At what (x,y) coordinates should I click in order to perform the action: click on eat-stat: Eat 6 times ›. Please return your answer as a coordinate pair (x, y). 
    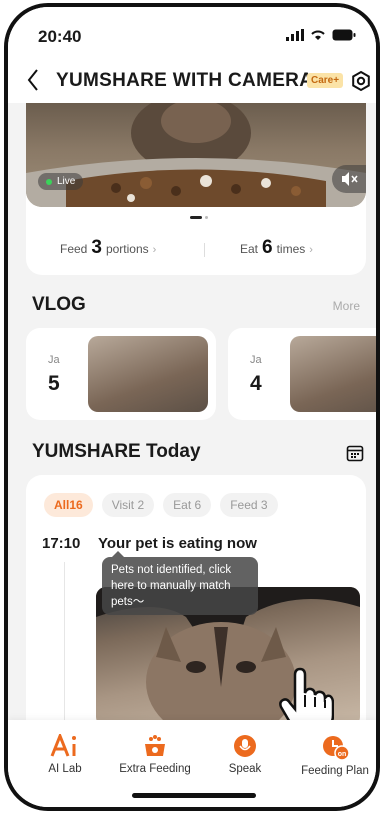
    Looking at the image, I should click on (276, 248).